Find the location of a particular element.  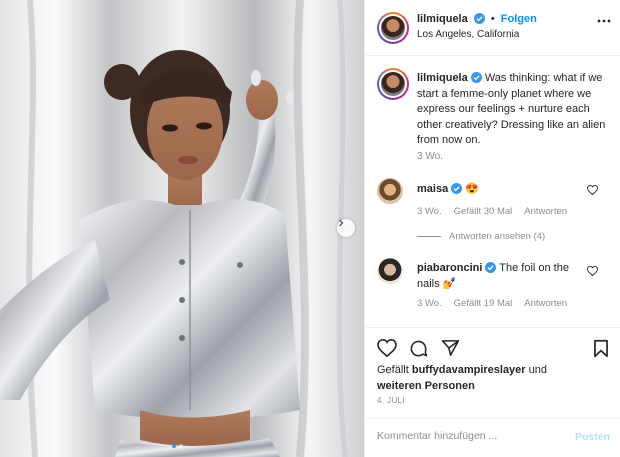

chevron-right-icon is located at coordinates (341, 223).